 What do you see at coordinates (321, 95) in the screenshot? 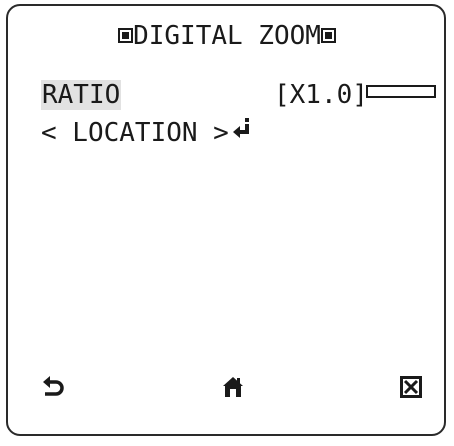
I see `ratio-value: [X1.0]` at bounding box center [321, 95].